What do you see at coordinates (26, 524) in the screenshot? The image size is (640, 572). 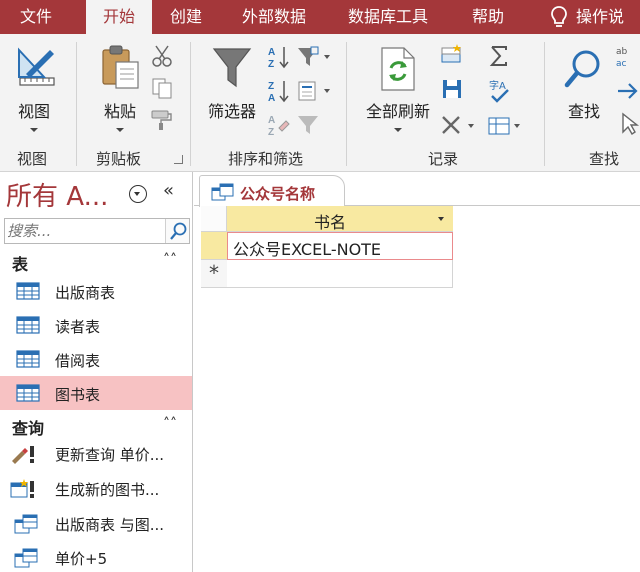 I see `select-query-icon` at bounding box center [26, 524].